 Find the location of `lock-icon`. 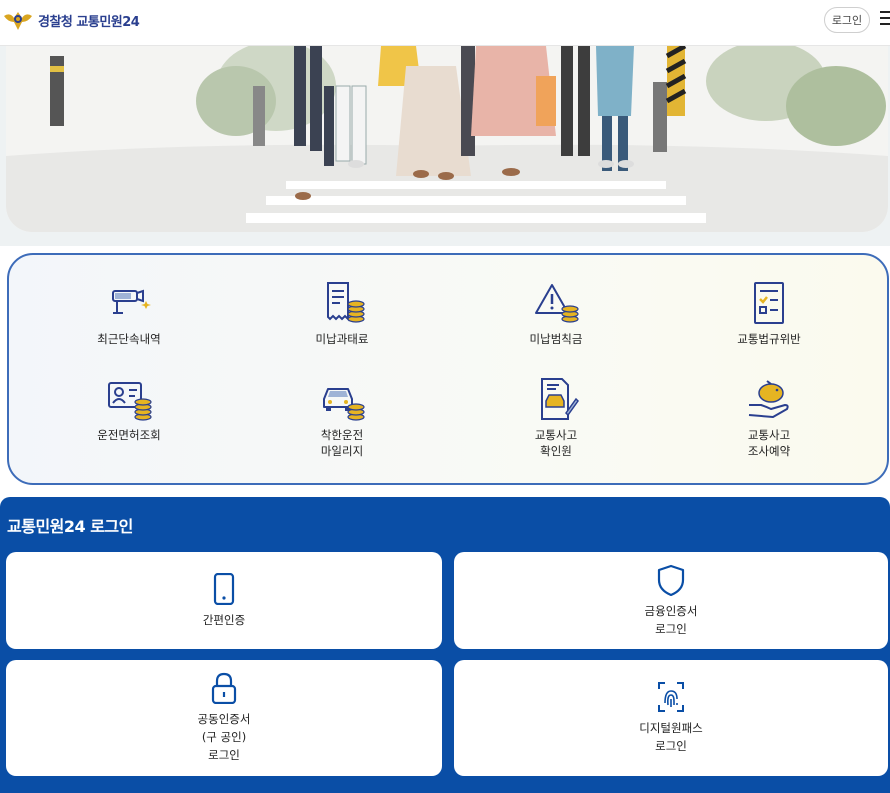

lock-icon is located at coordinates (224, 688).